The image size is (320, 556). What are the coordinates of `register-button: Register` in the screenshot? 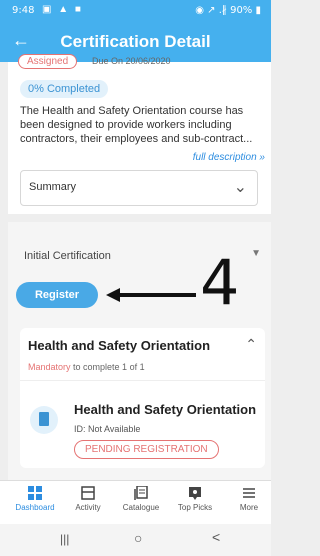 It's located at (57, 295).